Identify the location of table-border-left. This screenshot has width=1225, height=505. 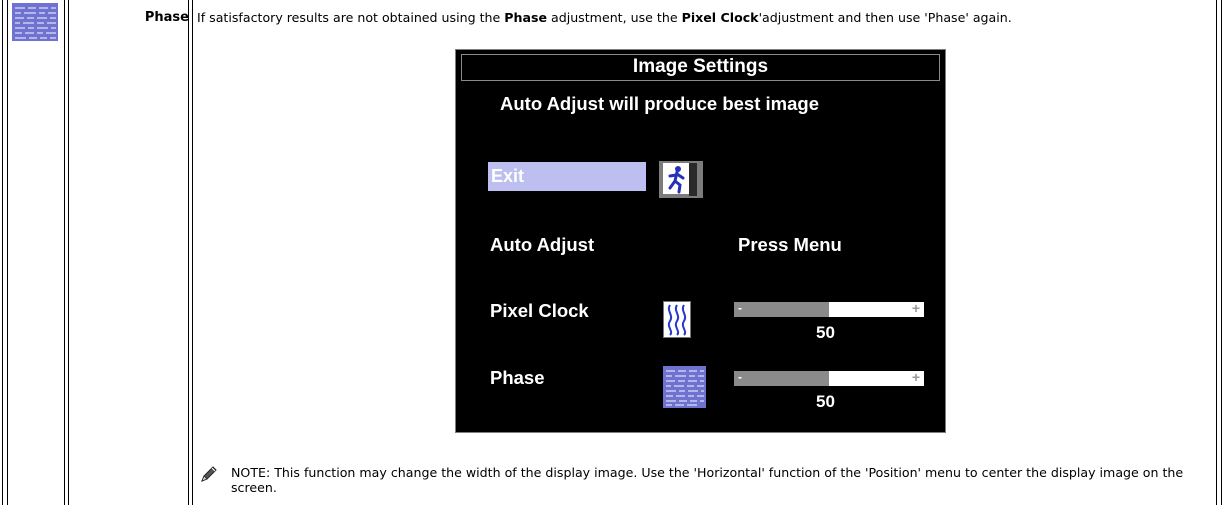
(2, 252).